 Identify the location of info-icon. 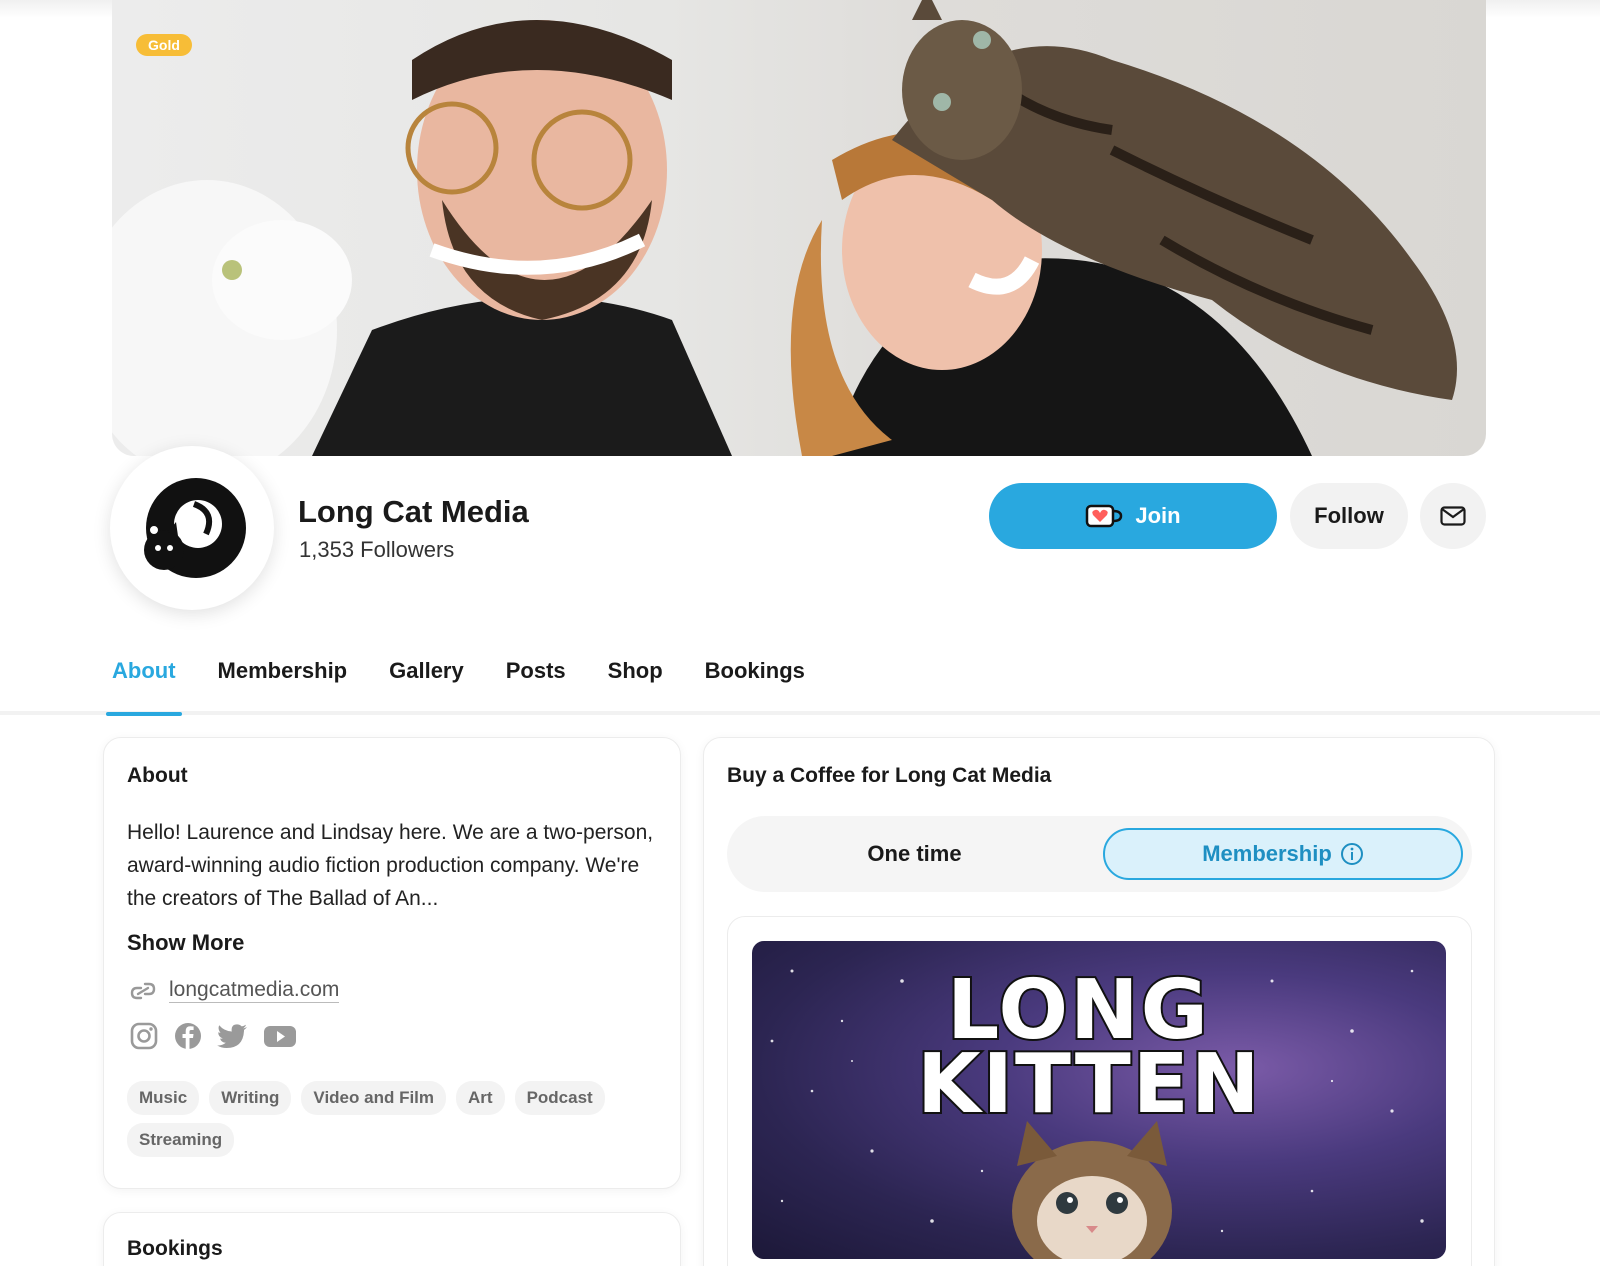
(1352, 854).